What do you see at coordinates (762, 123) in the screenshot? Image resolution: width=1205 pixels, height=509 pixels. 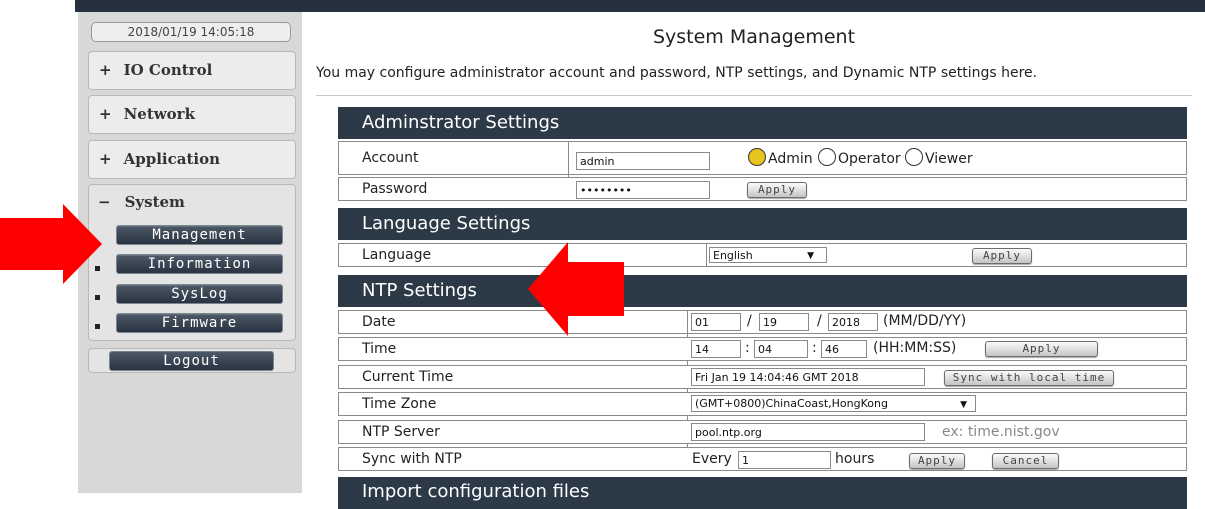 I see `admin-settings-header: Adminstrator Settings` at bounding box center [762, 123].